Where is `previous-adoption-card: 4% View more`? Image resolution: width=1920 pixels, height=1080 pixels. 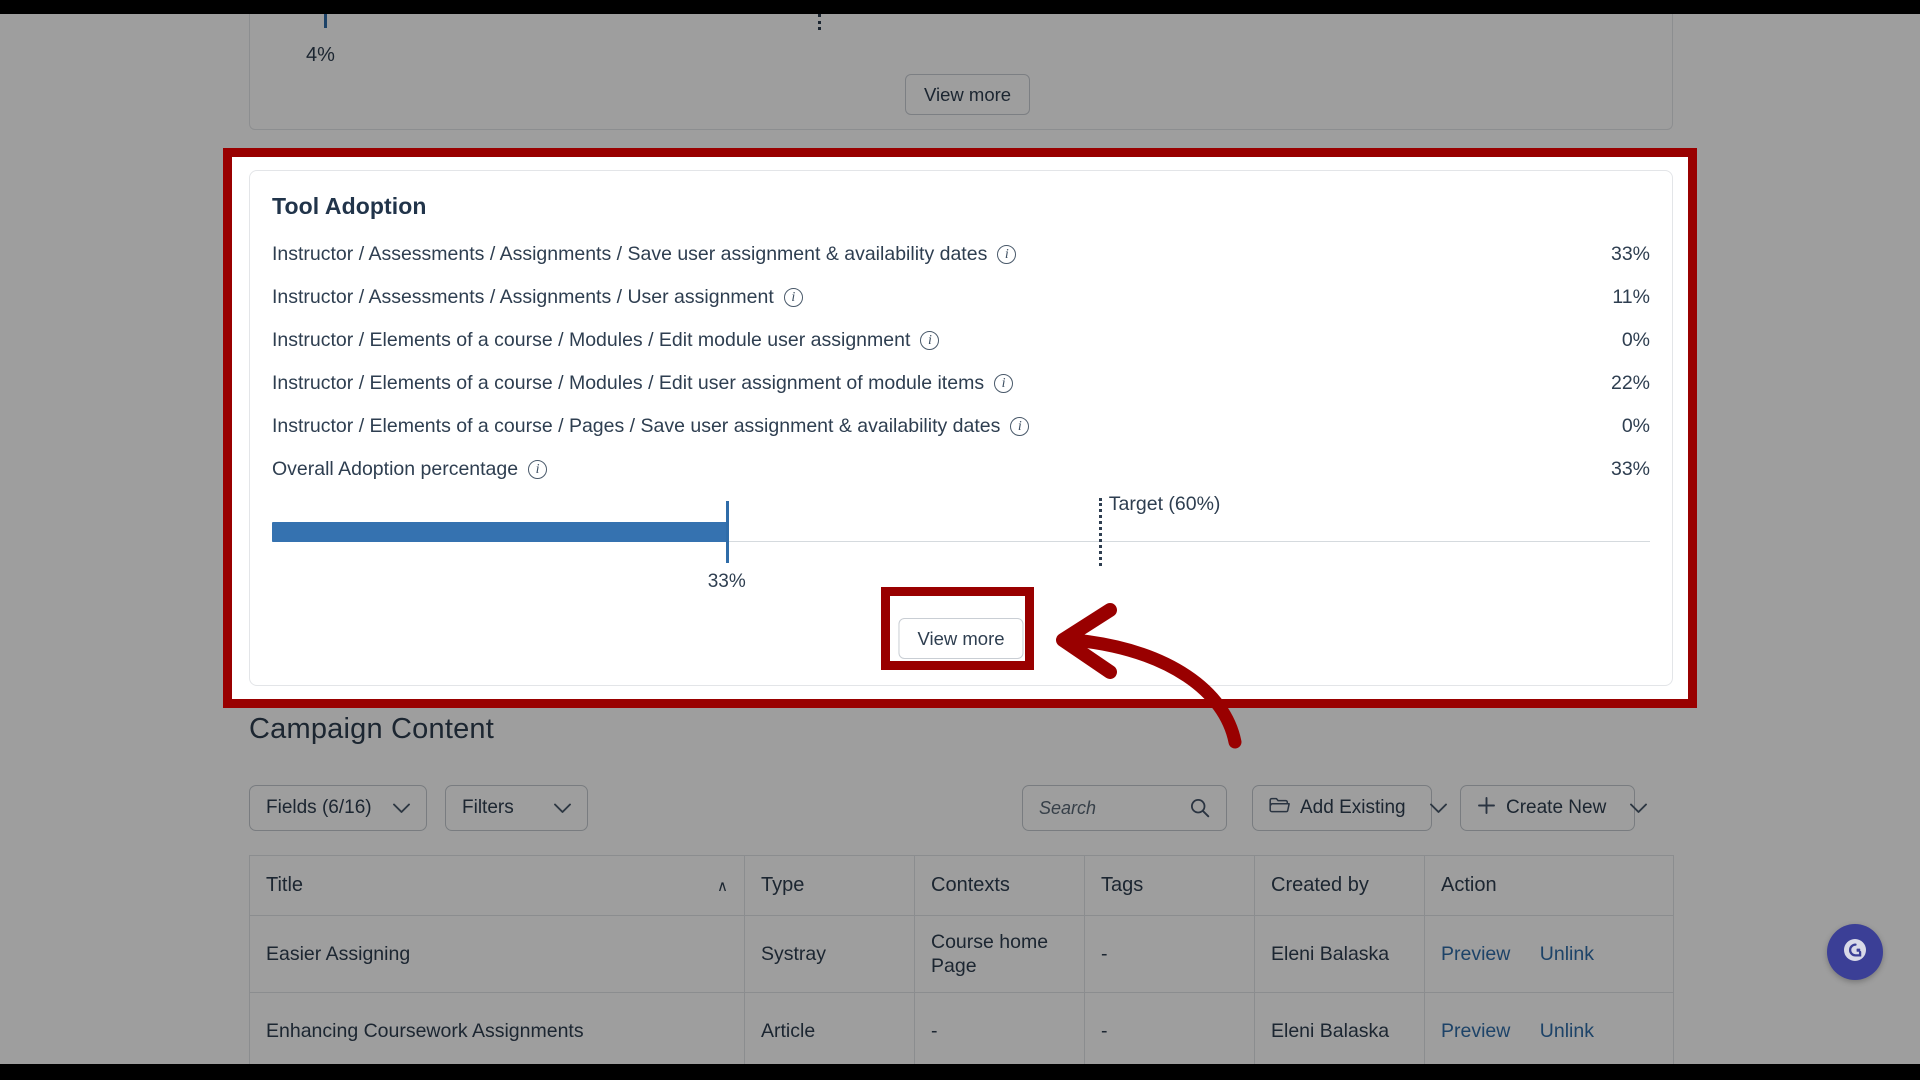 previous-adoption-card: 4% View more is located at coordinates (961, 72).